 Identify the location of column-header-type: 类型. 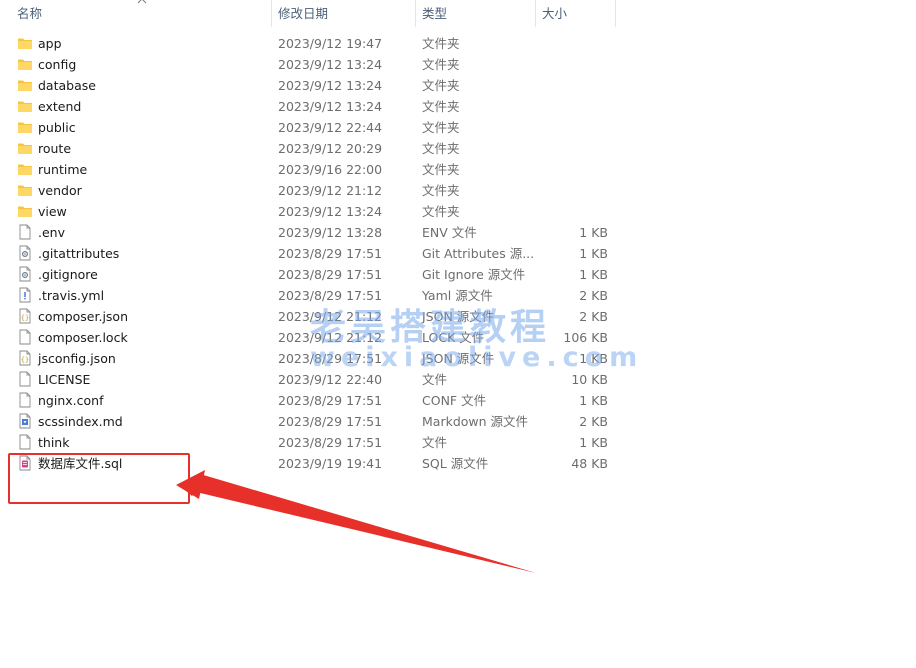
(434, 13).